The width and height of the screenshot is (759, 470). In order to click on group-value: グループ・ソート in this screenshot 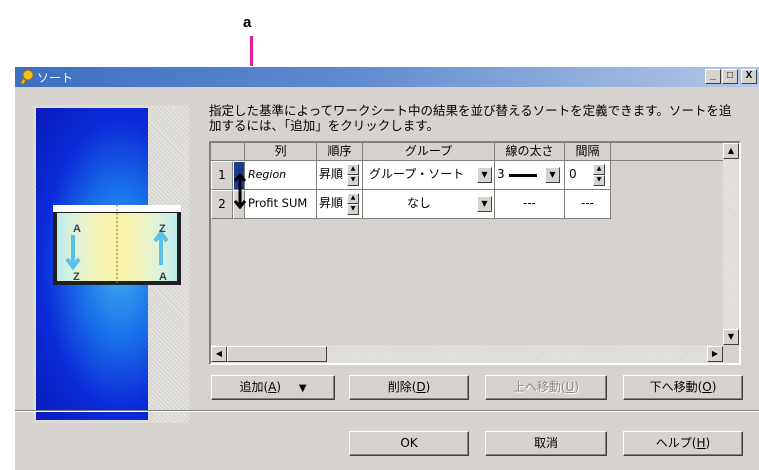, I will do `click(417, 174)`.